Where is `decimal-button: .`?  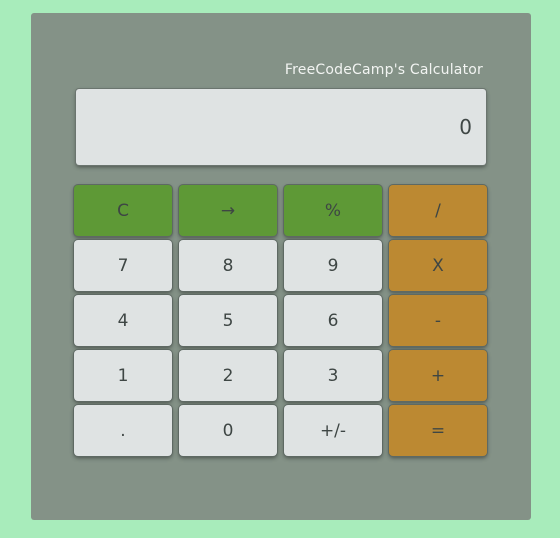 decimal-button: . is located at coordinates (123, 430).